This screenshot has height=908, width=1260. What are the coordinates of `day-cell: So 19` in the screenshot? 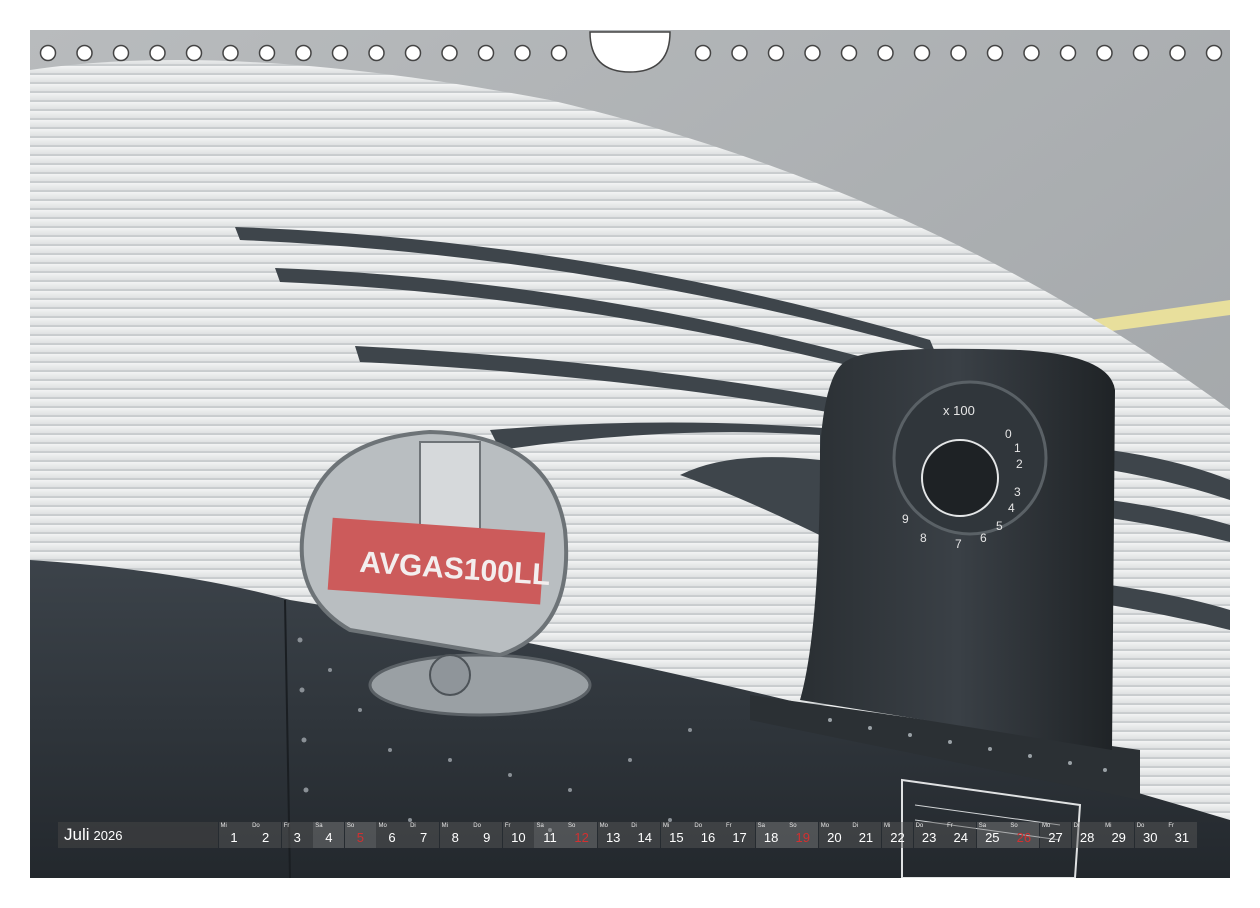 It's located at (803, 835).